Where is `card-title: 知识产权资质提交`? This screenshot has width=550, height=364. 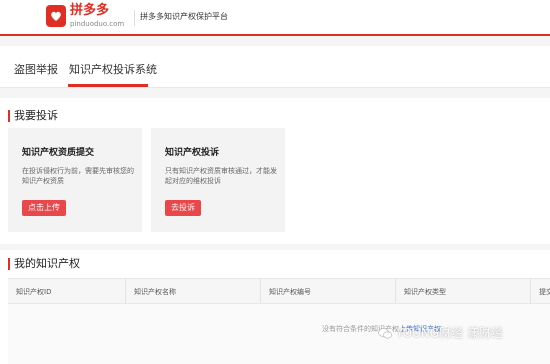 card-title: 知识产权资质提交 is located at coordinates (58, 153).